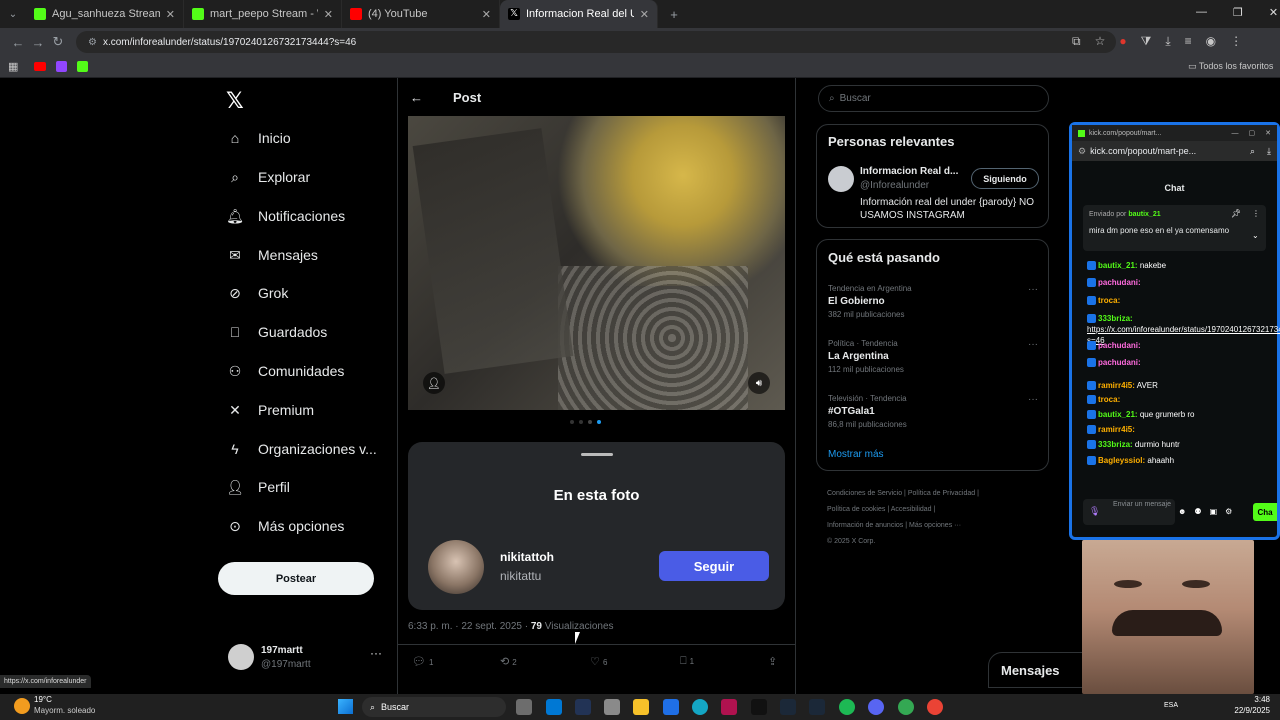  Describe the element at coordinates (105, 14) in the screenshot. I see `browser-tab-1: Agu_sanhueza Stream - Watch ✕` at that location.